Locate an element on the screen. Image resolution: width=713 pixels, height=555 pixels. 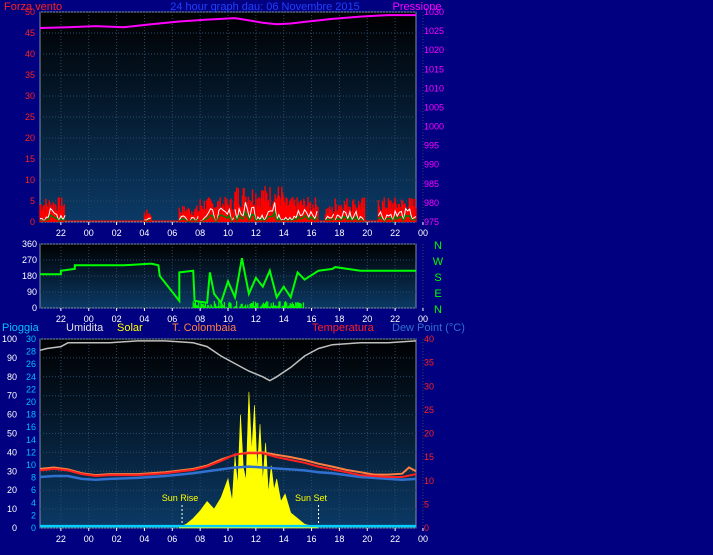
rain-y-tick-label: 12 is located at coordinates (31, 452).